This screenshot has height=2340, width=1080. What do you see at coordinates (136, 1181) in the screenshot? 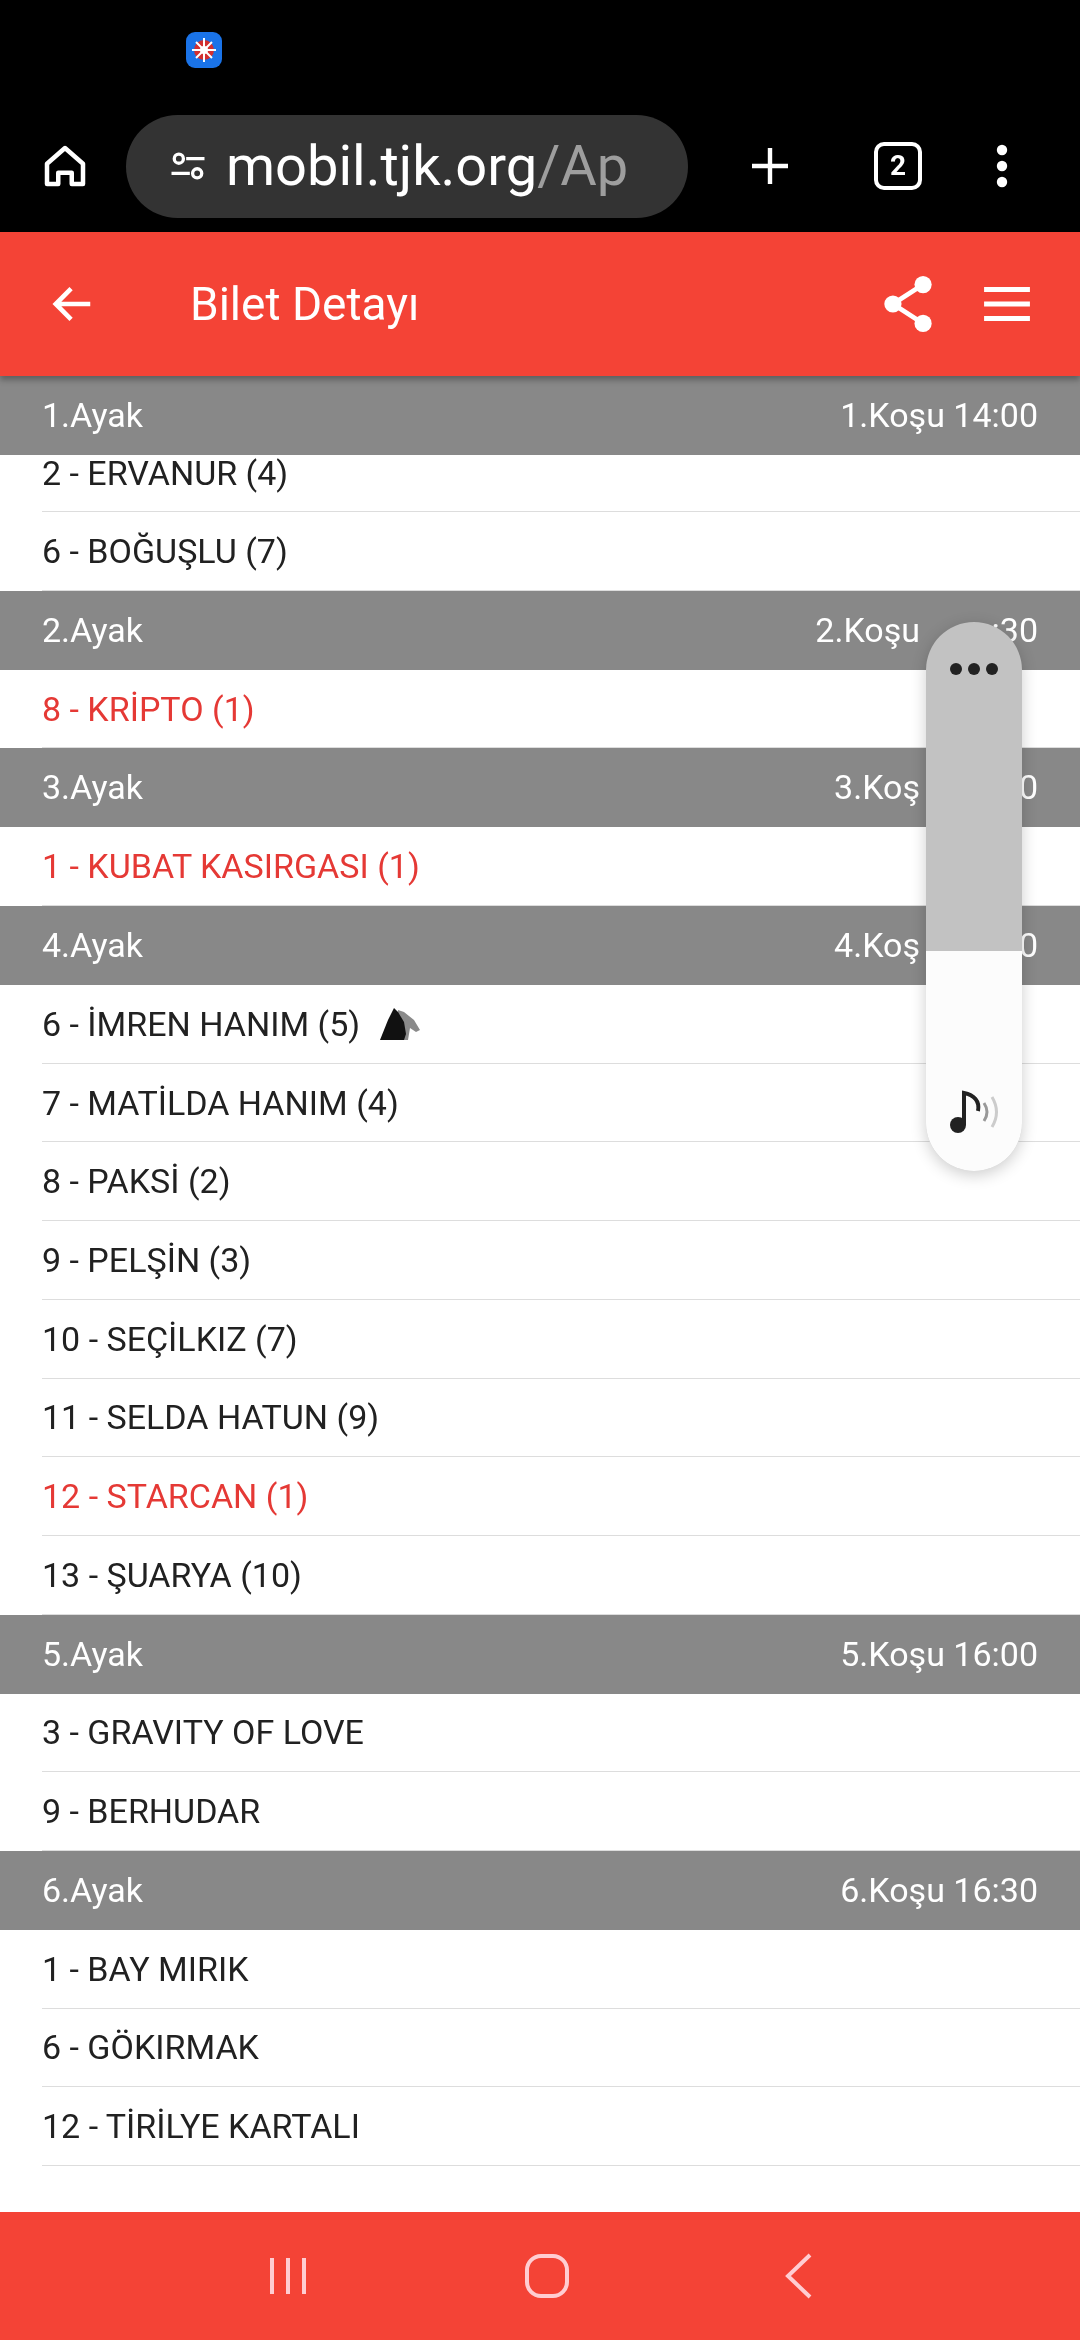
I see `horse-entry: 8 - PAKSİ (2)` at bounding box center [136, 1181].